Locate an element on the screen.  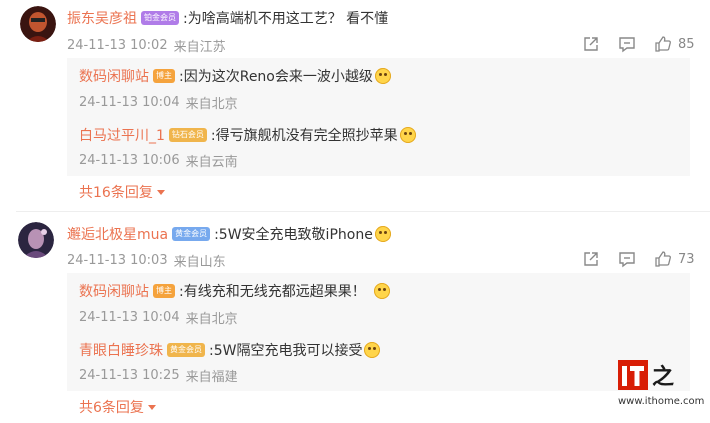
comment-text: :为啥高端机不用这工艺？ 看不懂 is located at coordinates (286, 19).